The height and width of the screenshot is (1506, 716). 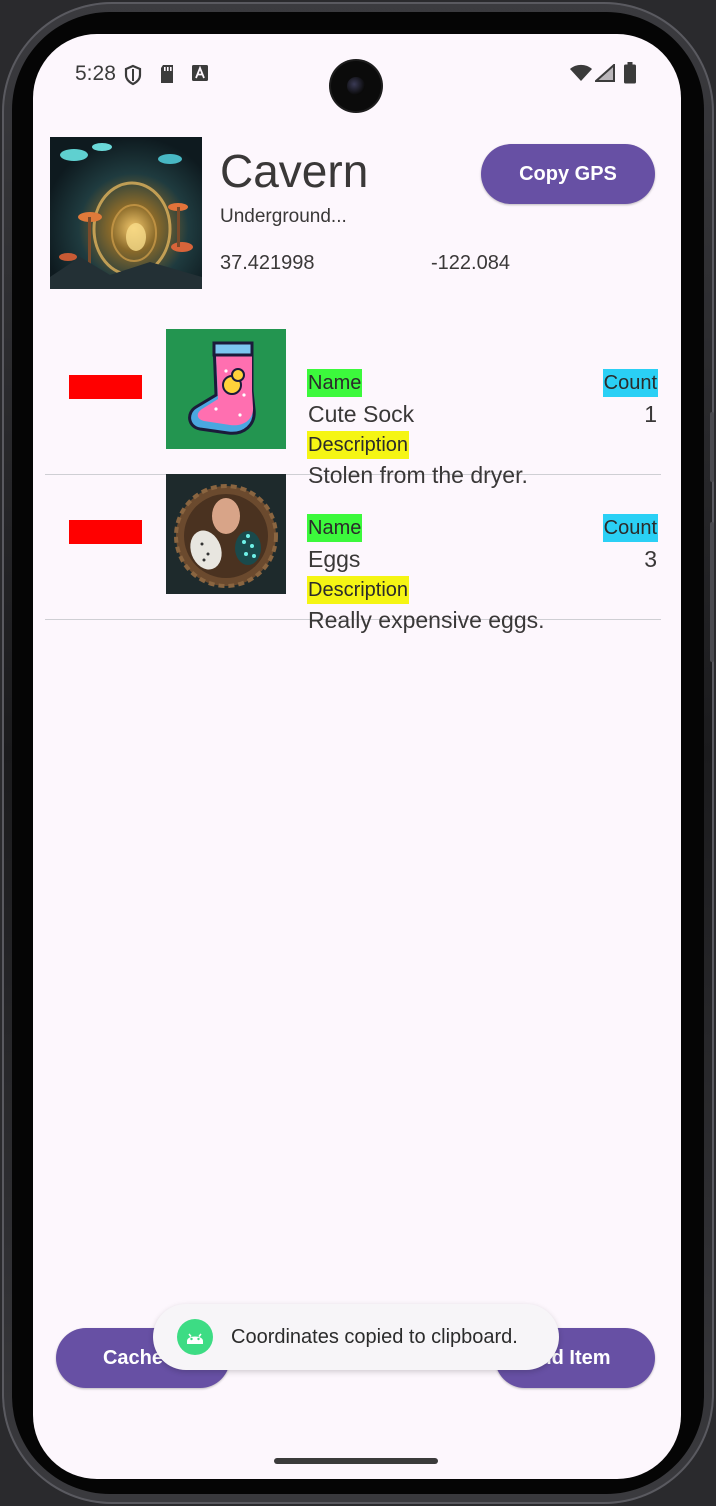 What do you see at coordinates (267, 263) in the screenshot?
I see `latitude-value: 37.421998` at bounding box center [267, 263].